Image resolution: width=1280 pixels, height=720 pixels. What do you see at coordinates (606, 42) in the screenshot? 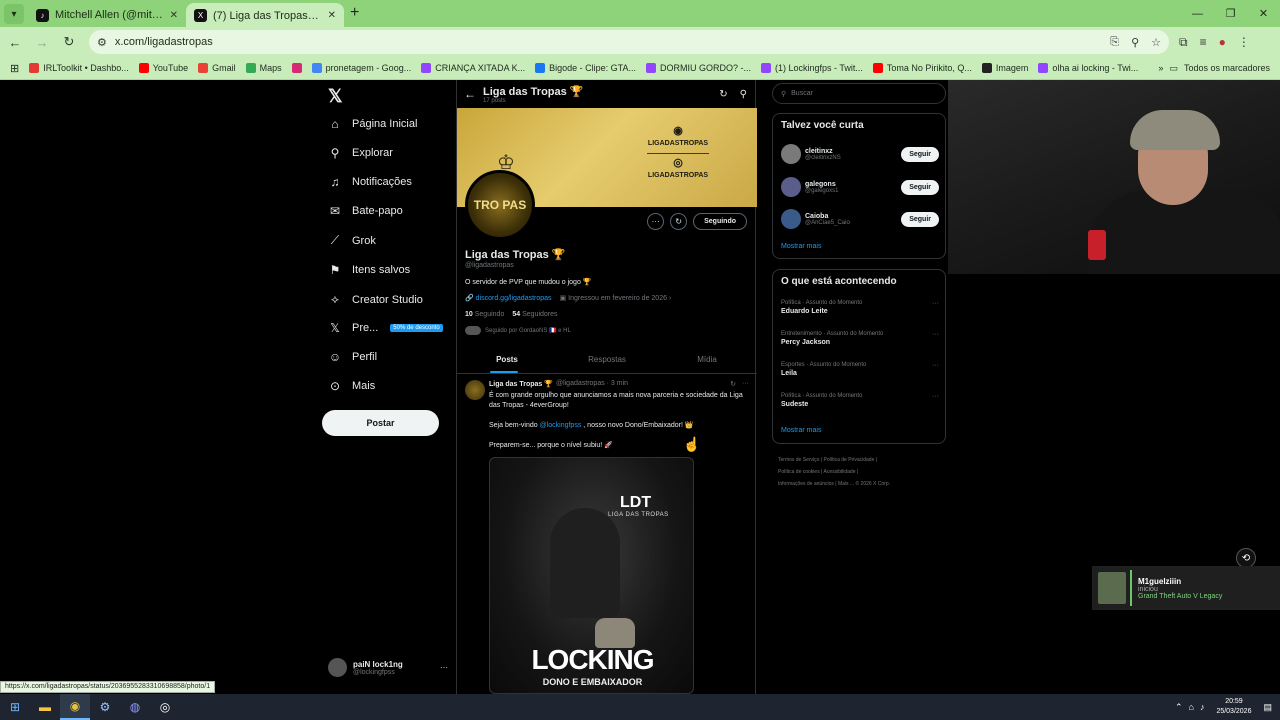
I see `url-text: x.com/ligadastropas` at bounding box center [606, 42].